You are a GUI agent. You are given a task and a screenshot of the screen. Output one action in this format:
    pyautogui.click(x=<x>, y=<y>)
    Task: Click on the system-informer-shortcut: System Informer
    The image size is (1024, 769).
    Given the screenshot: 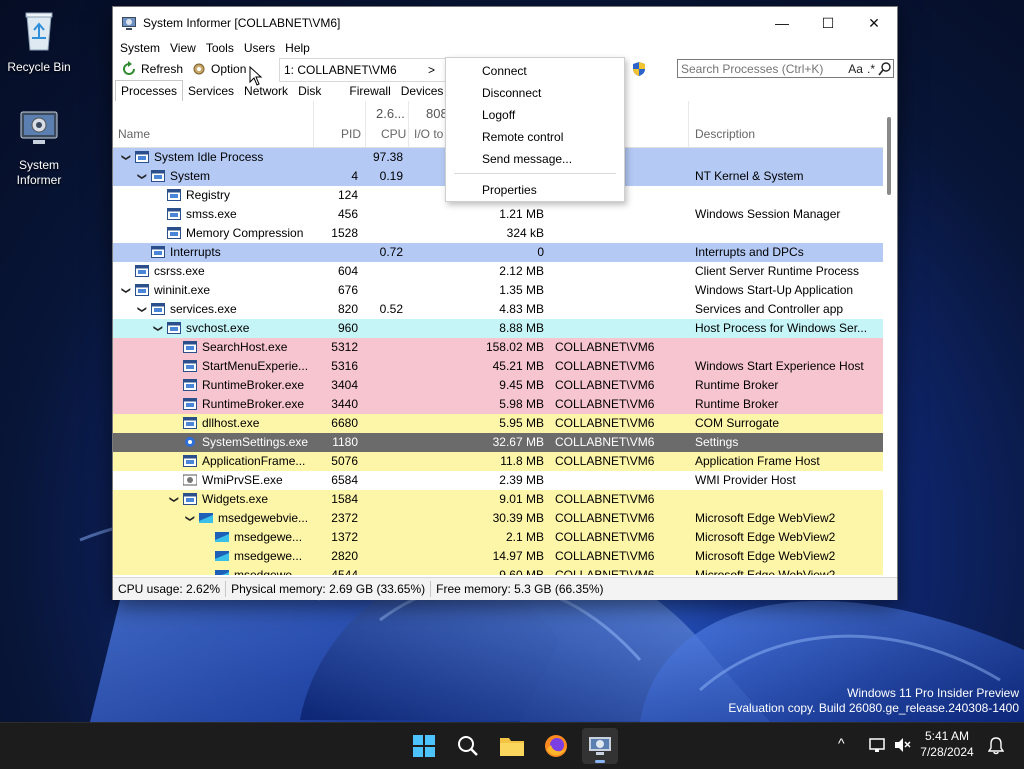 What is the action you would take?
    pyautogui.click(x=39, y=147)
    